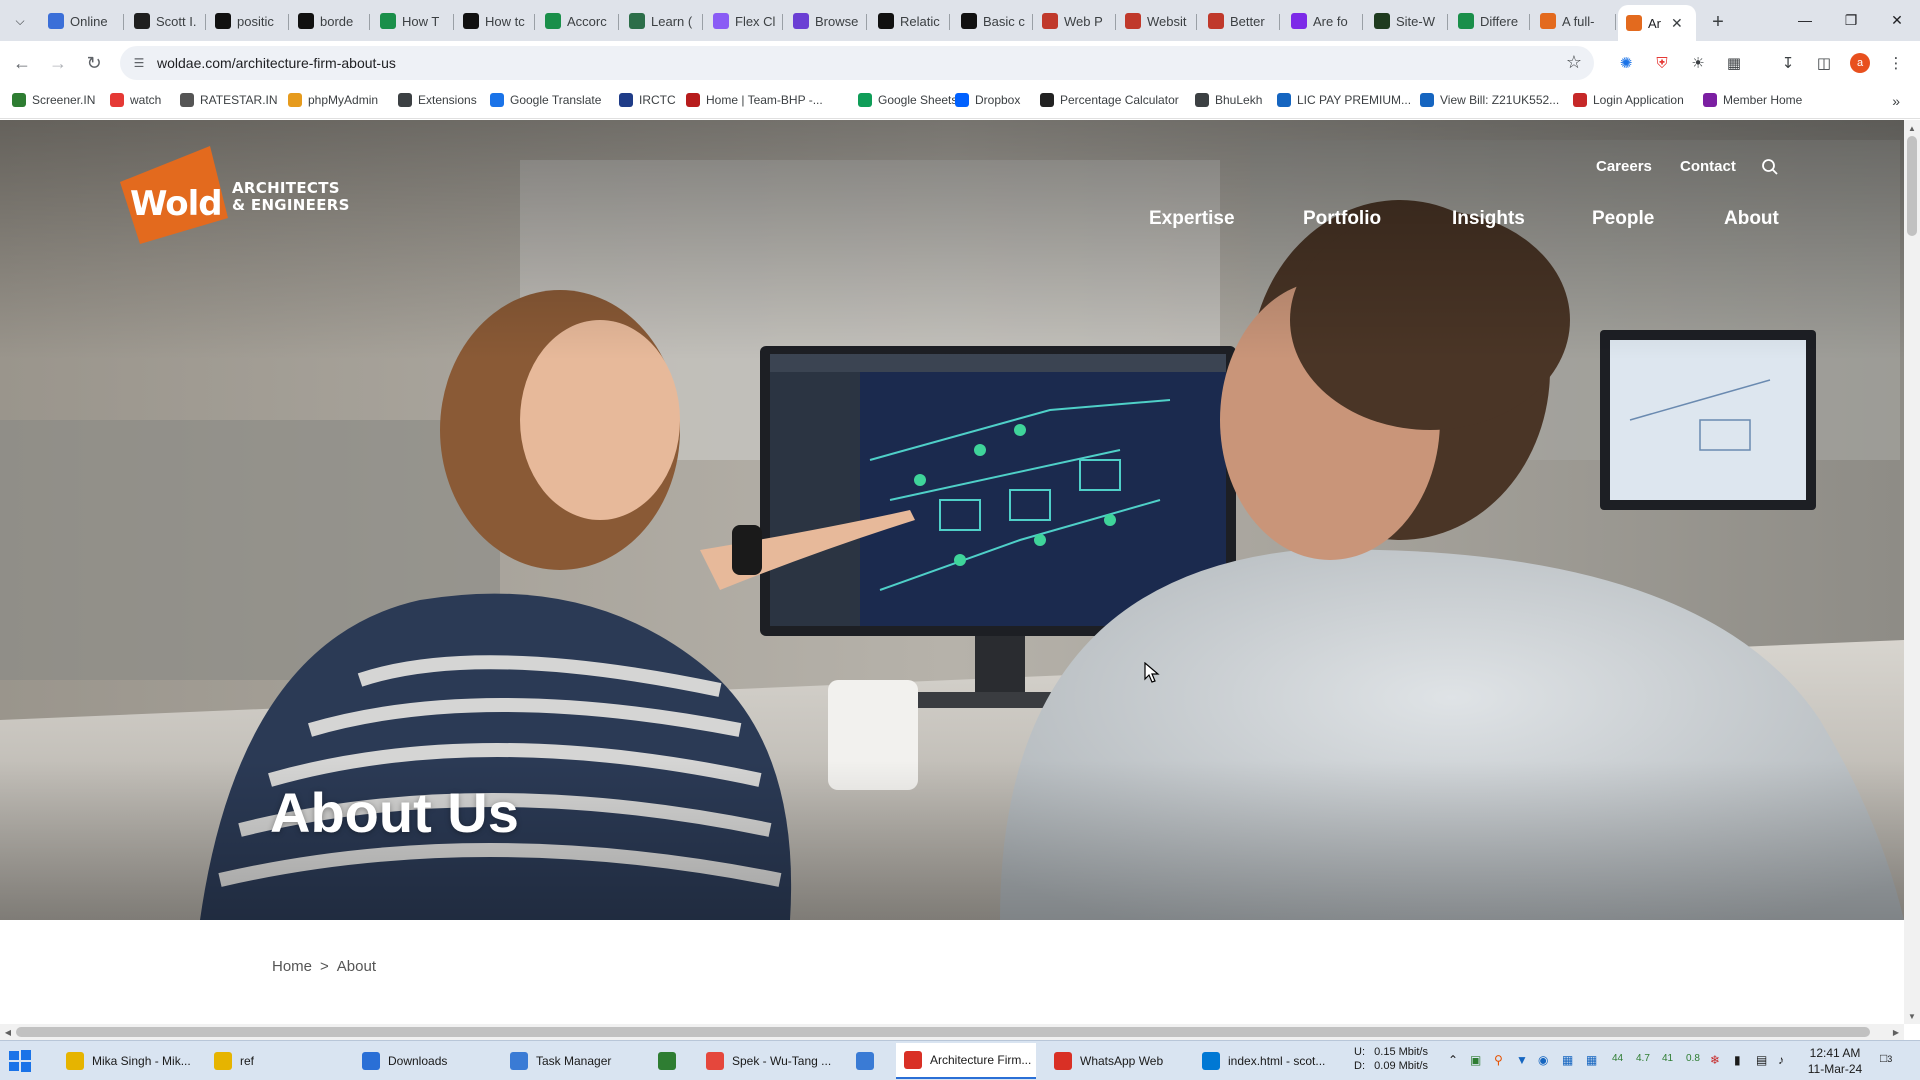  What do you see at coordinates (1912, 128) in the screenshot?
I see `scroll-up-arrow-icon: ▲` at bounding box center [1912, 128].